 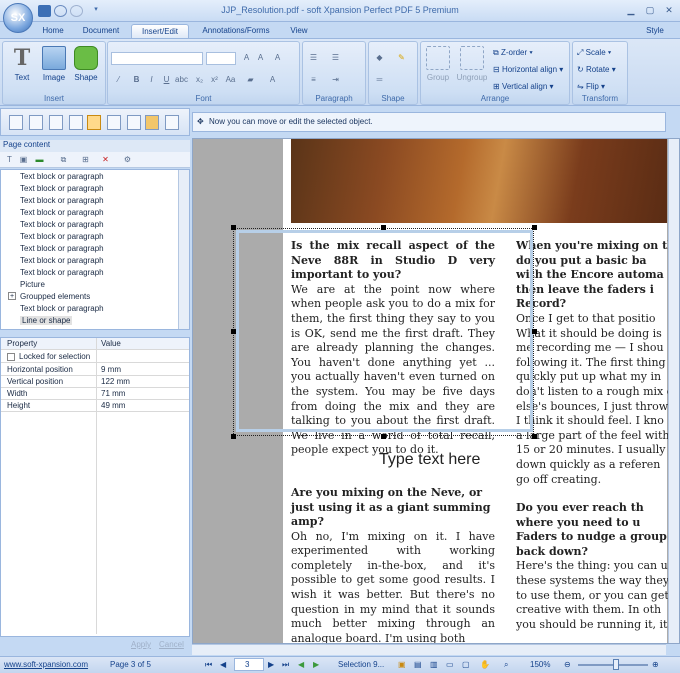 I want to click on zoom-icon: ⌕, so click(x=506, y=665).